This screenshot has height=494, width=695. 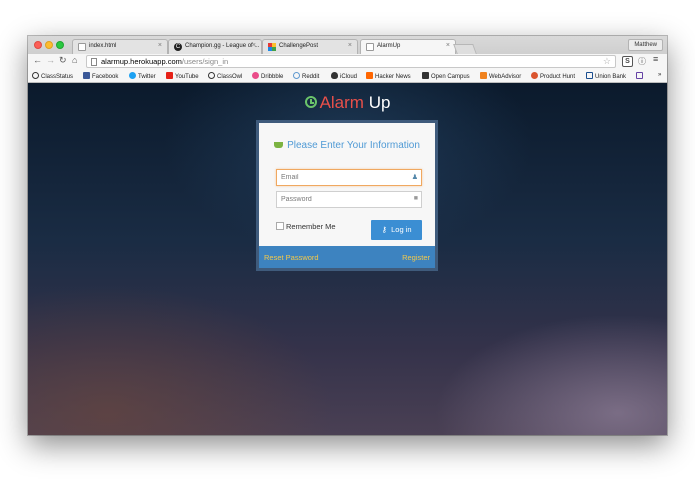 I want to click on classowl-icon, so click(x=211, y=75).